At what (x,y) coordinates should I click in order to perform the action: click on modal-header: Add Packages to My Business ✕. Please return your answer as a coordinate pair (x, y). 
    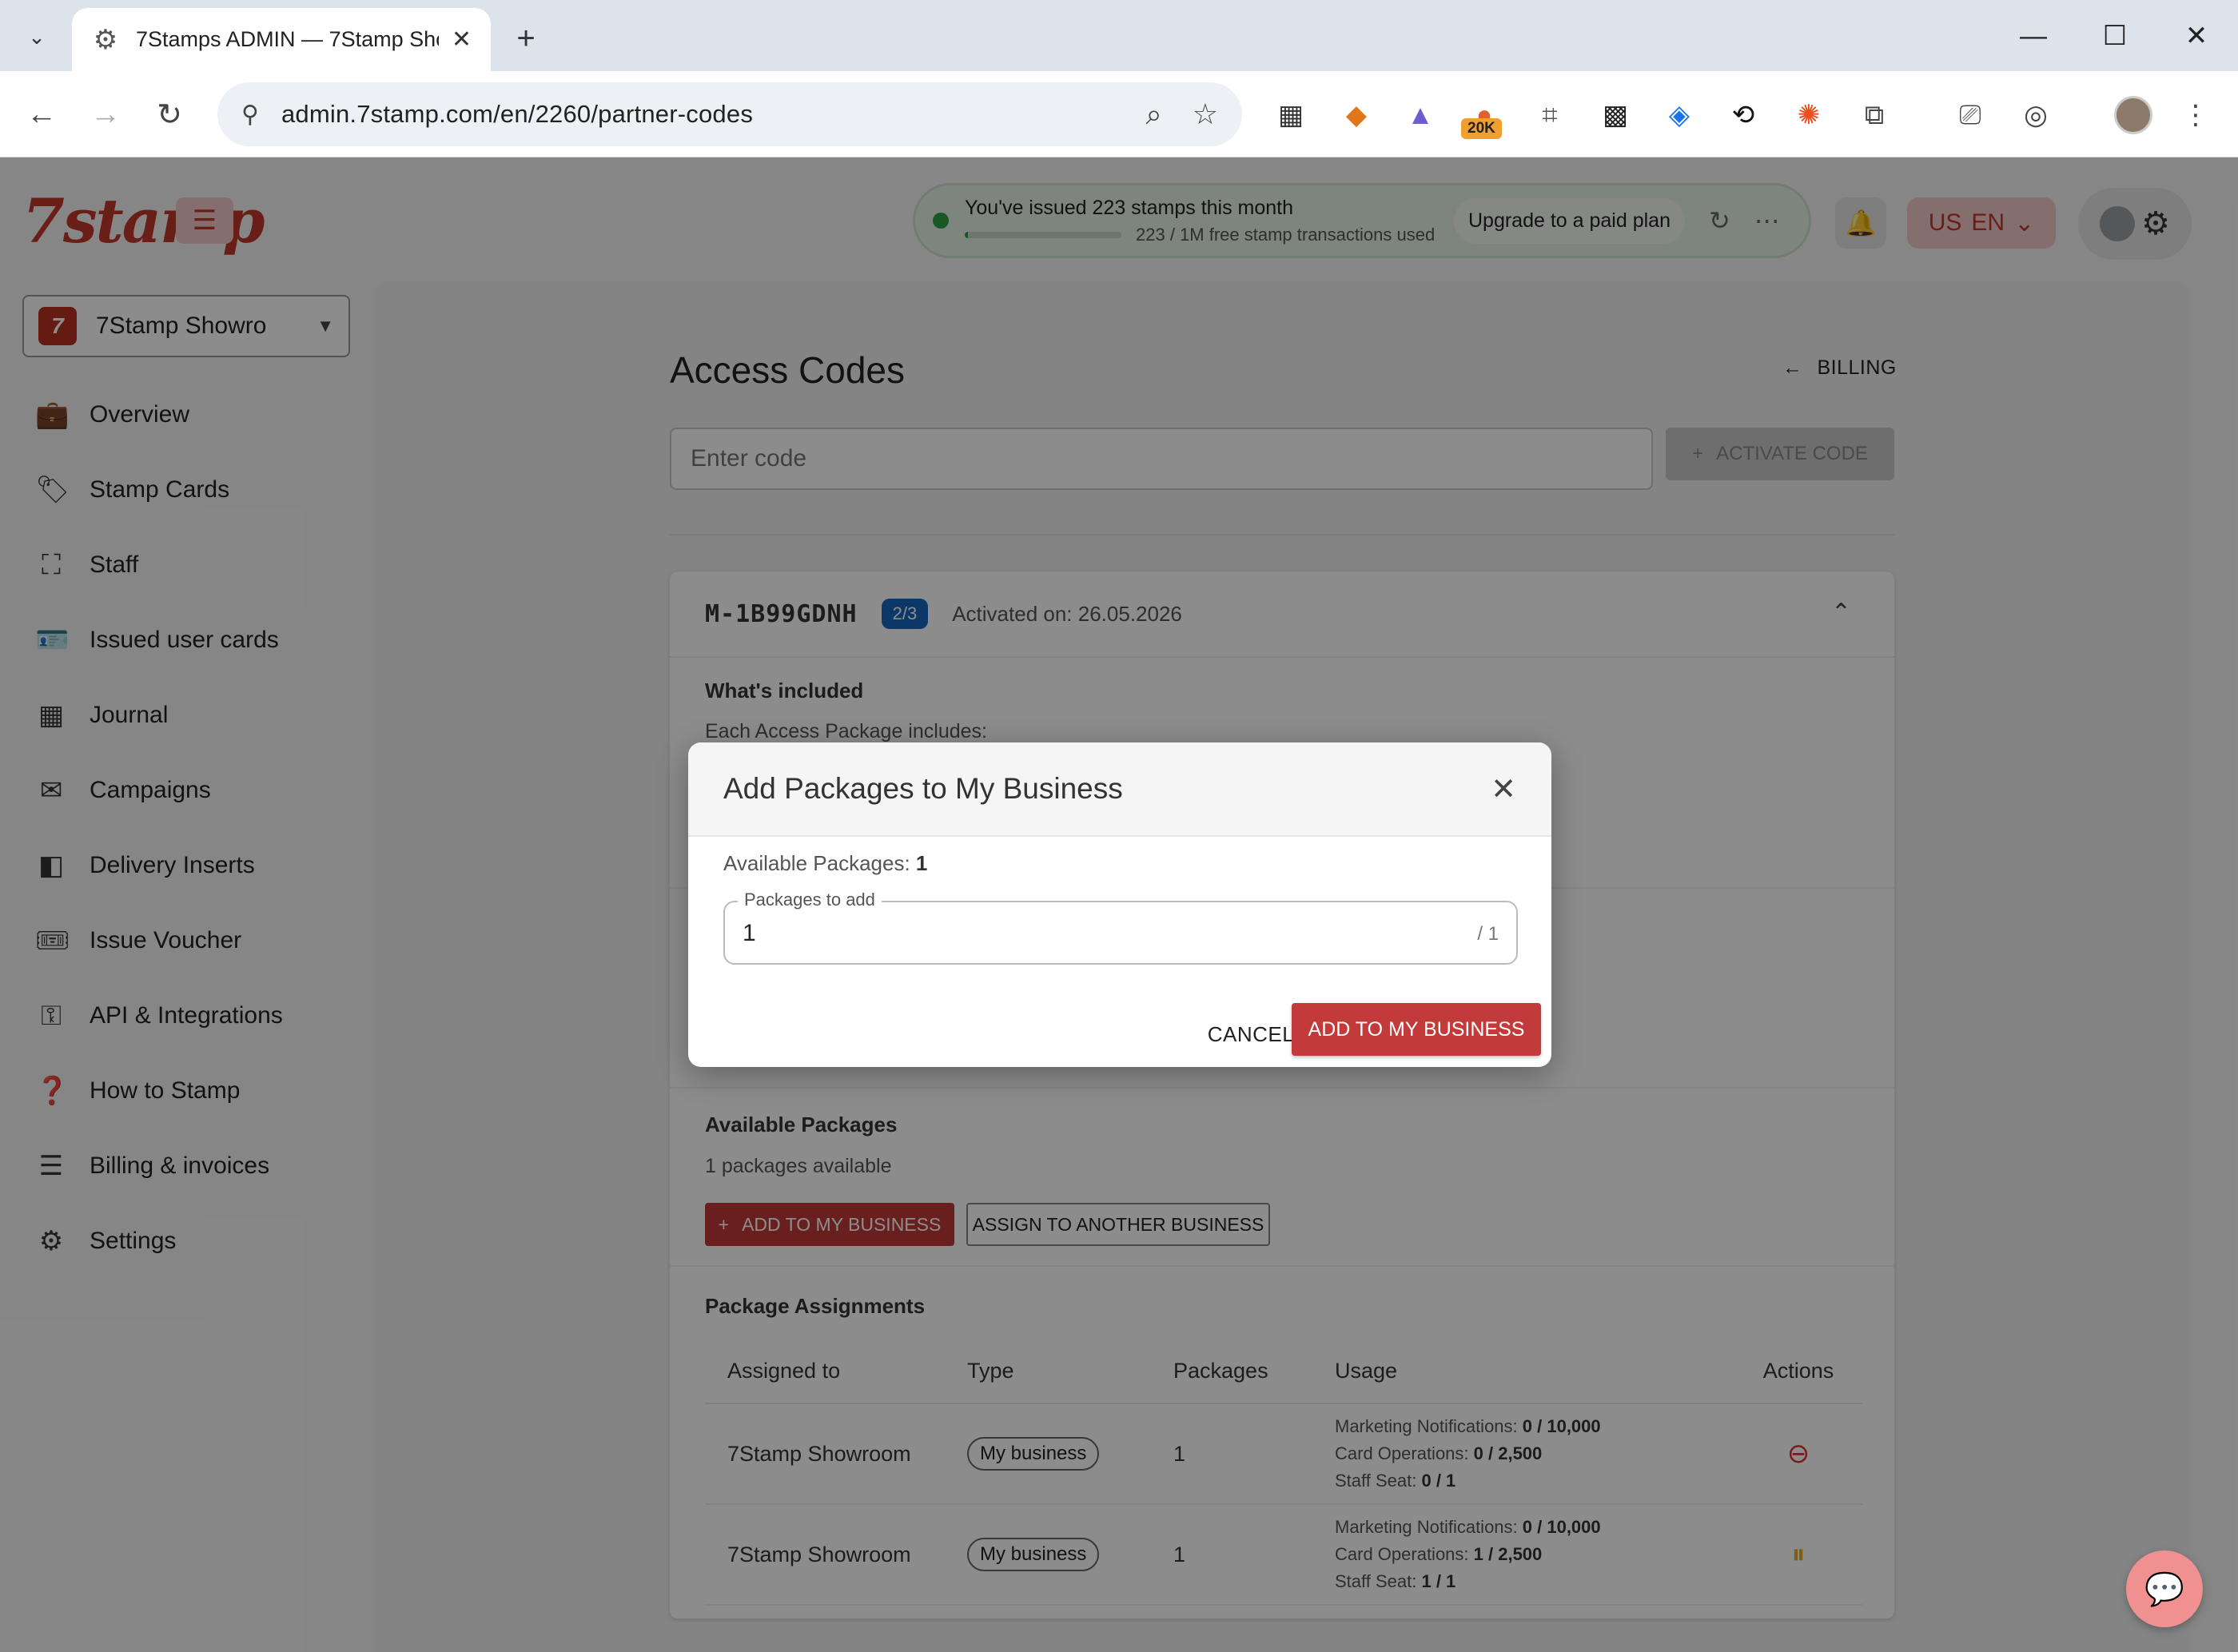
    Looking at the image, I should click on (1119, 789).